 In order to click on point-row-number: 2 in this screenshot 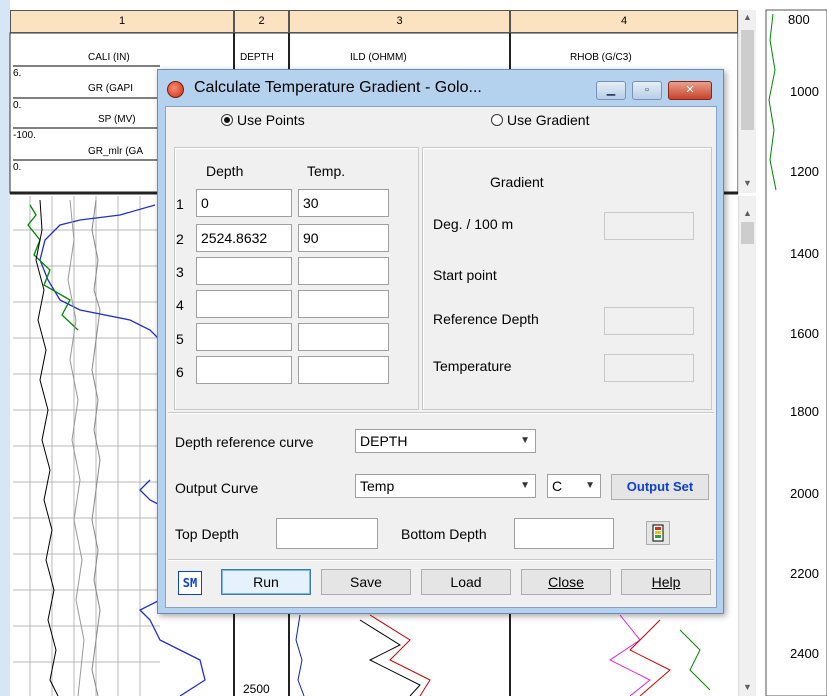, I will do `click(180, 239)`.